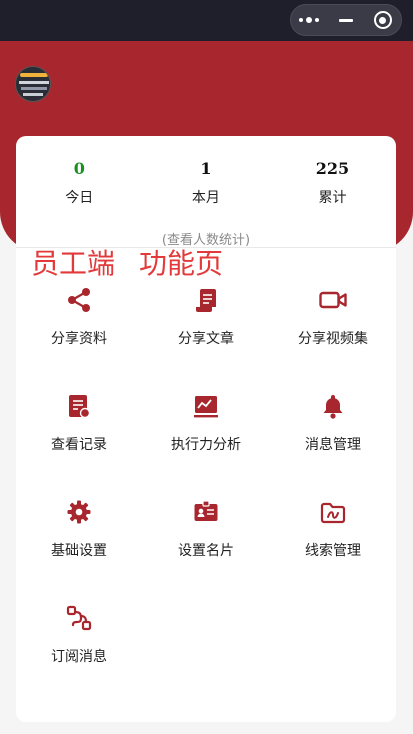  Describe the element at coordinates (206, 551) in the screenshot. I see `menu-label: 设置名片` at that location.